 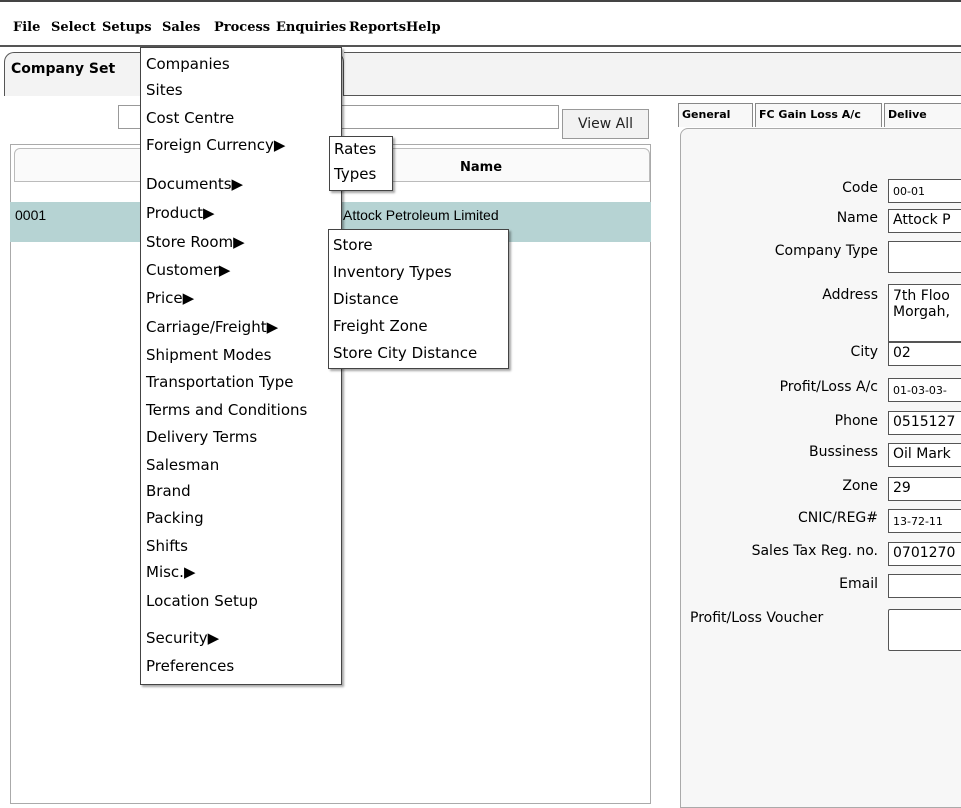 I want to click on profit-loss-ac-field: 01-03-03-, so click(x=924, y=390).